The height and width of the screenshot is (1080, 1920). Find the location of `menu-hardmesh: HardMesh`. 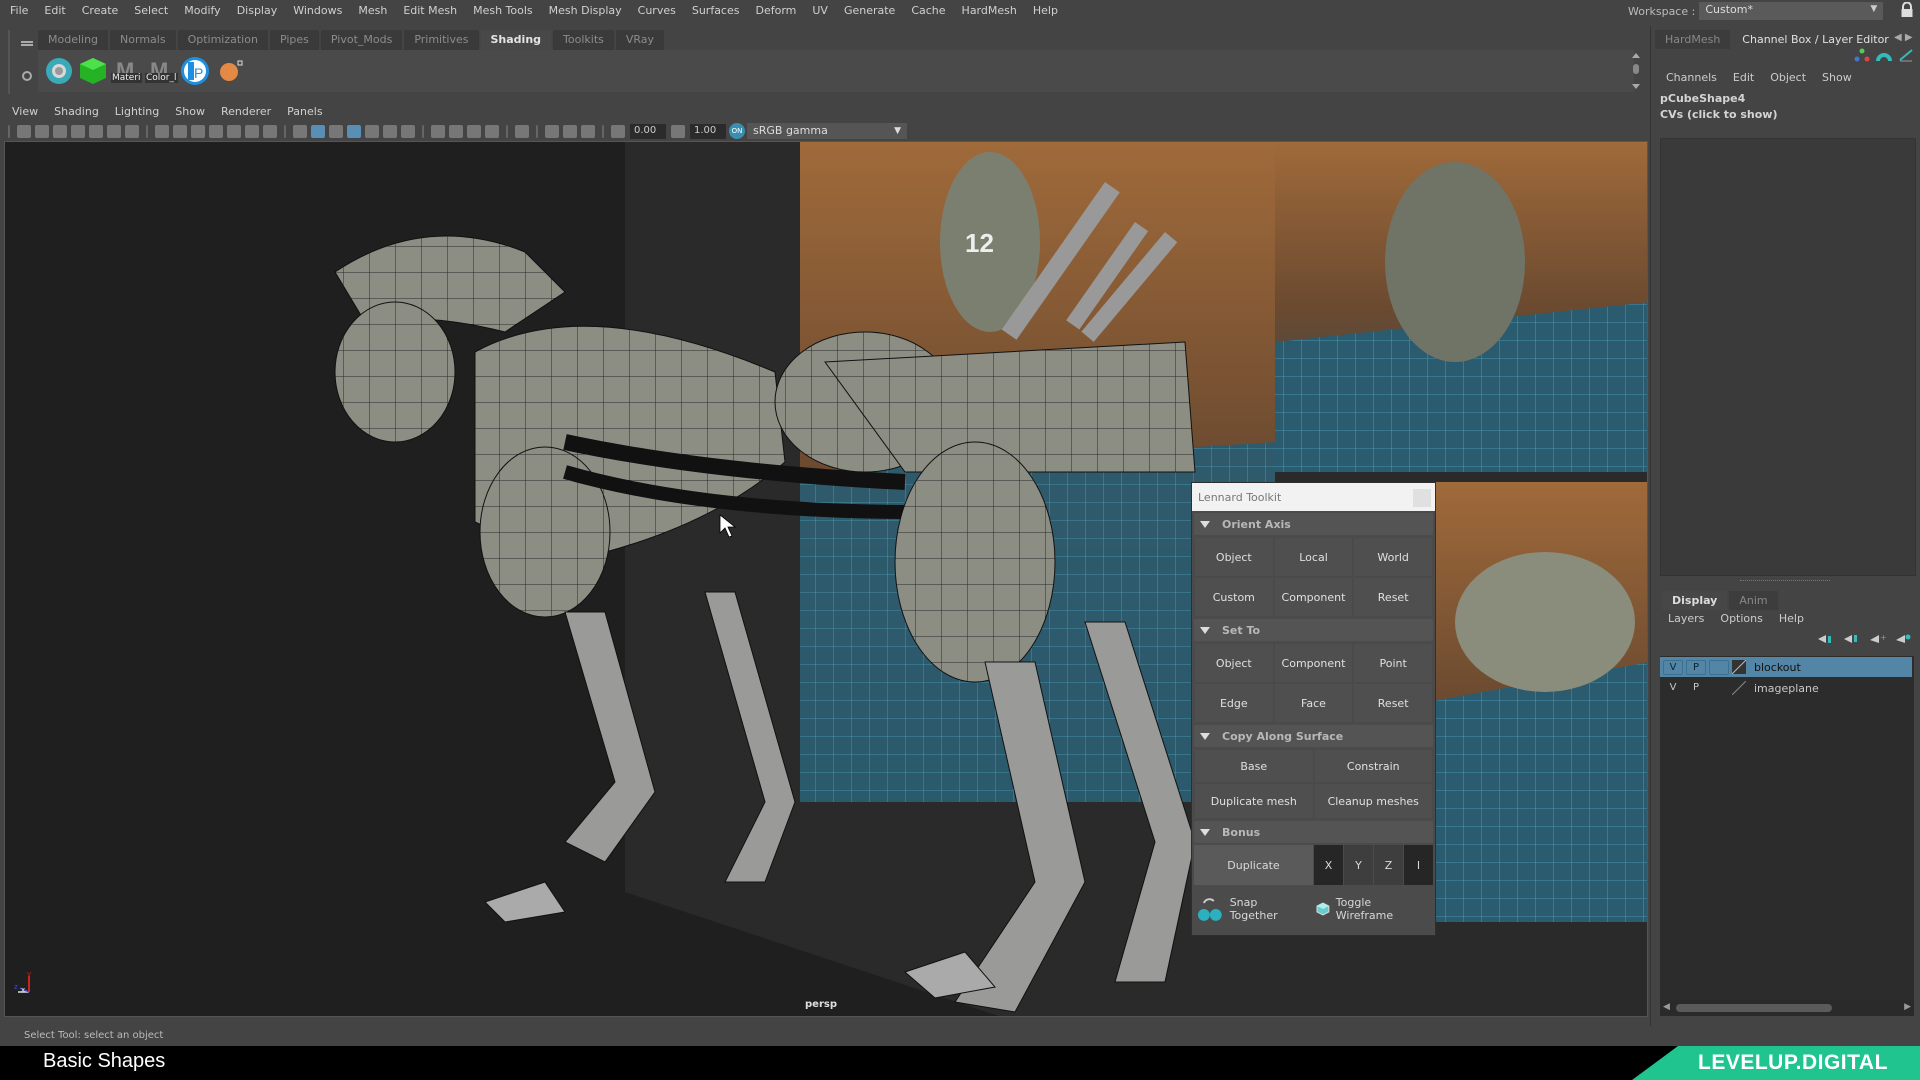

menu-hardmesh: HardMesh is located at coordinates (989, 10).